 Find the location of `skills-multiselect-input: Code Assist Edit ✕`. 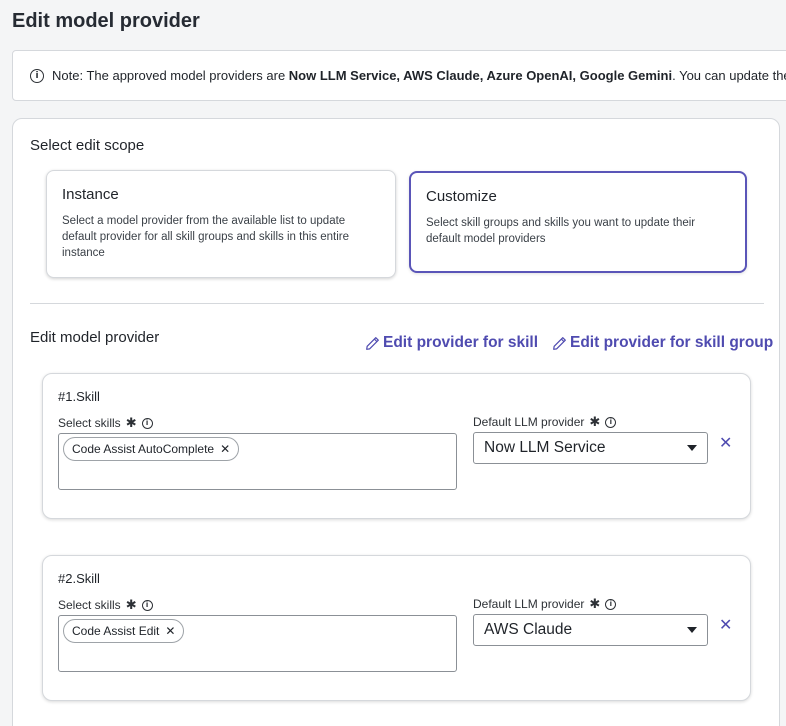

skills-multiselect-input: Code Assist Edit ✕ is located at coordinates (257, 643).